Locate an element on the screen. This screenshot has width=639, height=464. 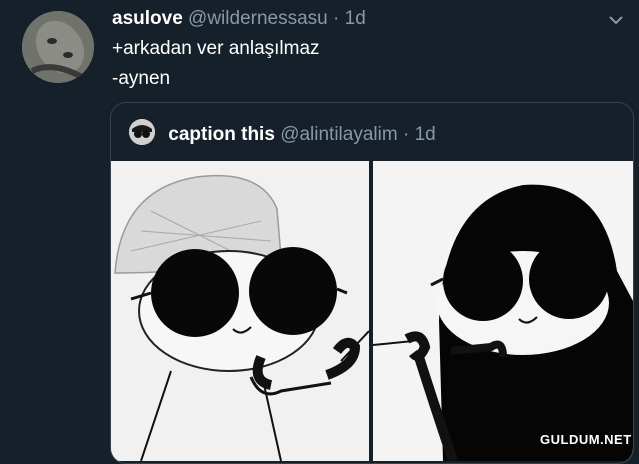
tweet-header: asulove @wildernessasu · 1d is located at coordinates (239, 19).